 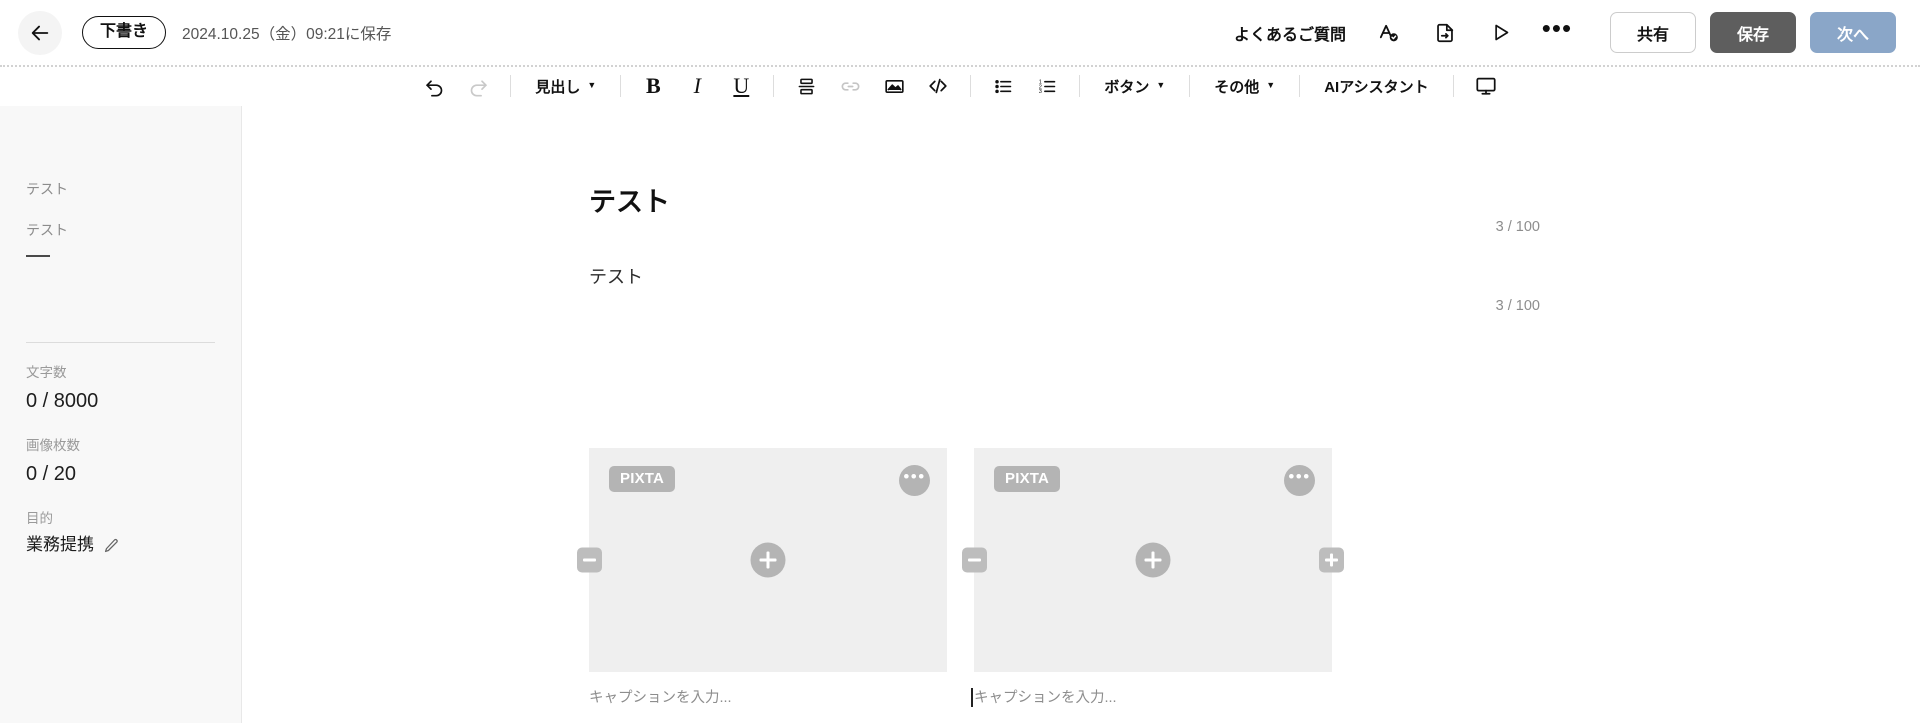 What do you see at coordinates (1237, 87) in the screenshot?
I see `other-dropdown-label: その他` at bounding box center [1237, 87].